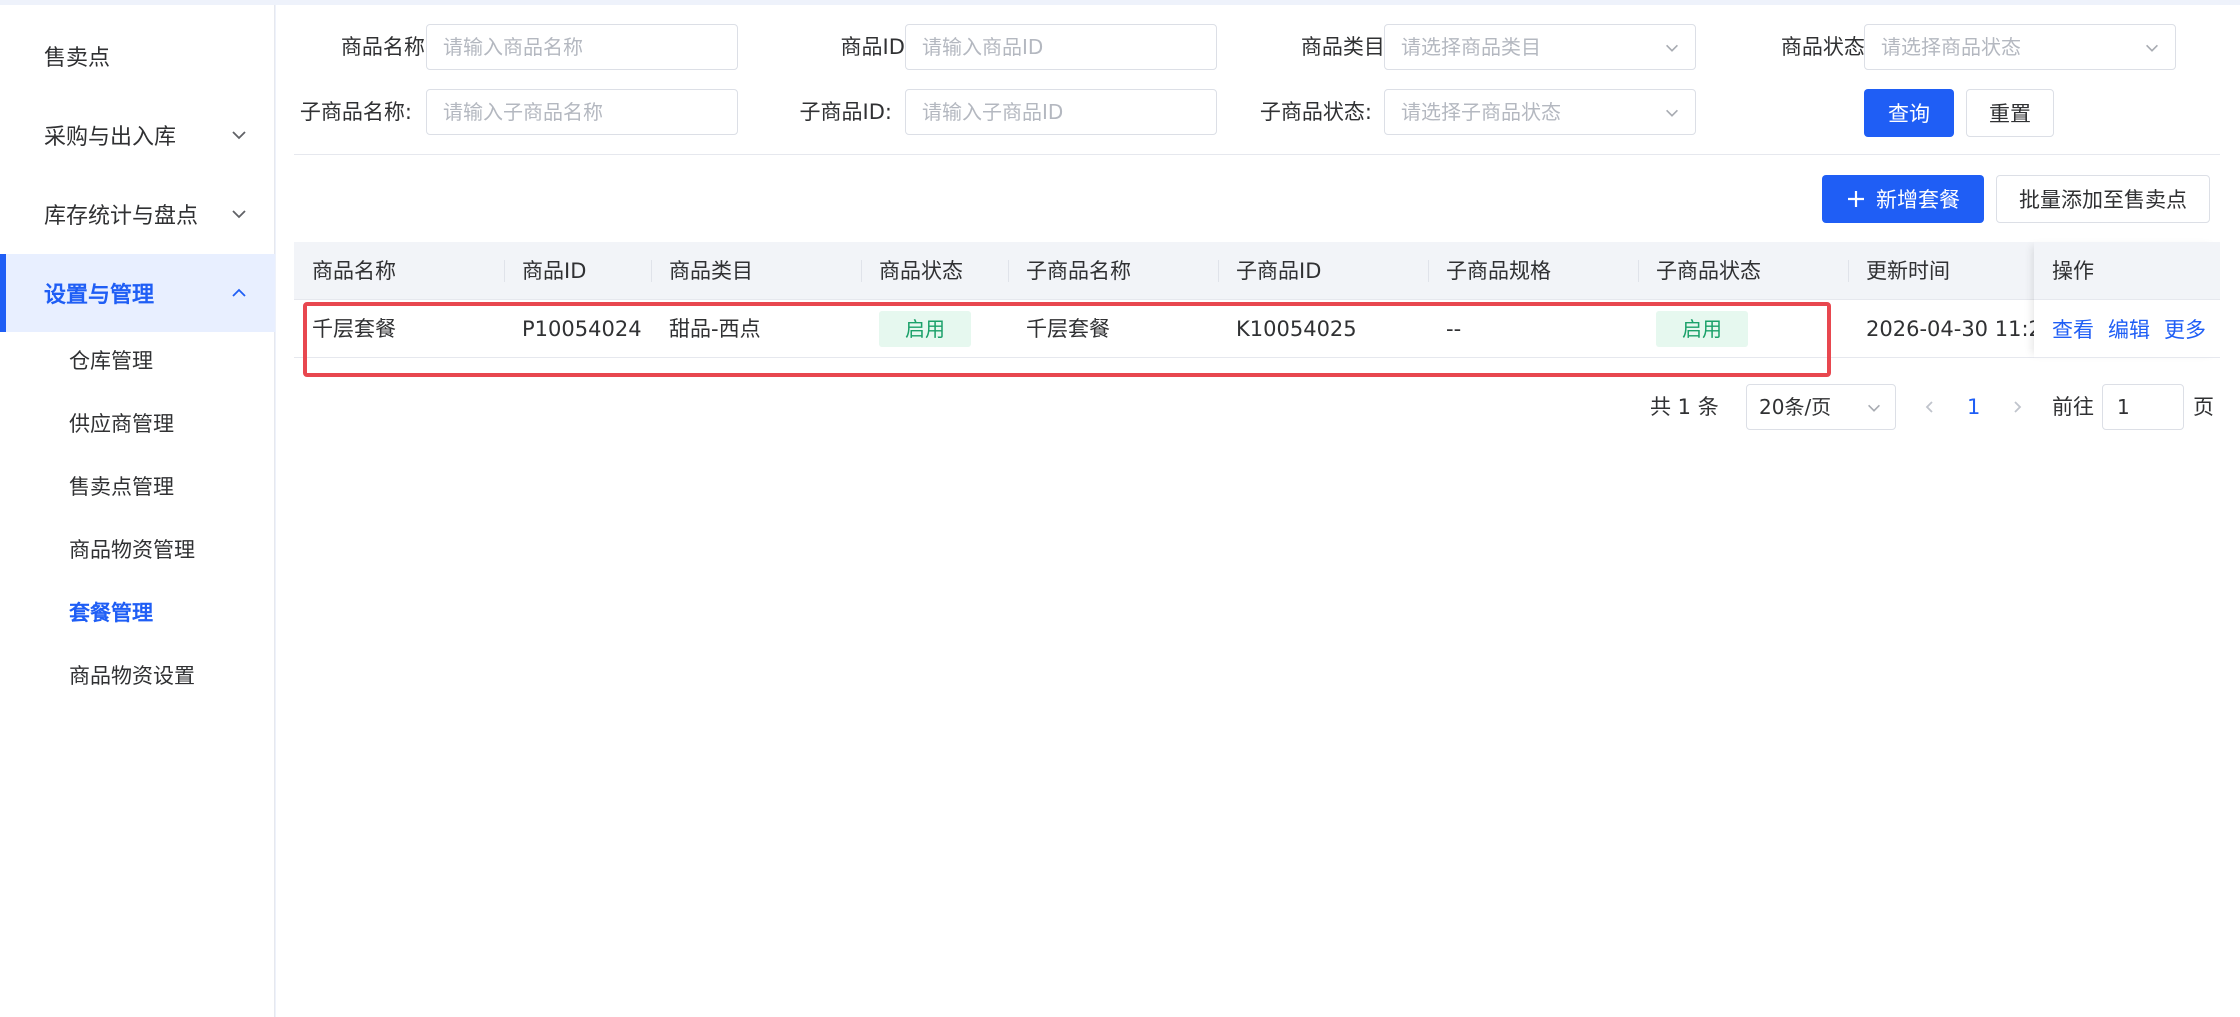 The image size is (2240, 1017). Describe the element at coordinates (1973, 407) in the screenshot. I see `page-number-current: 1` at that location.